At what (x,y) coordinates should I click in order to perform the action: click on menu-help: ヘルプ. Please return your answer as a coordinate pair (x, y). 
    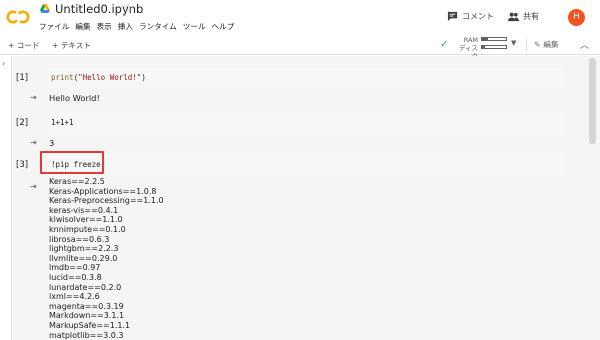
    Looking at the image, I should click on (223, 26).